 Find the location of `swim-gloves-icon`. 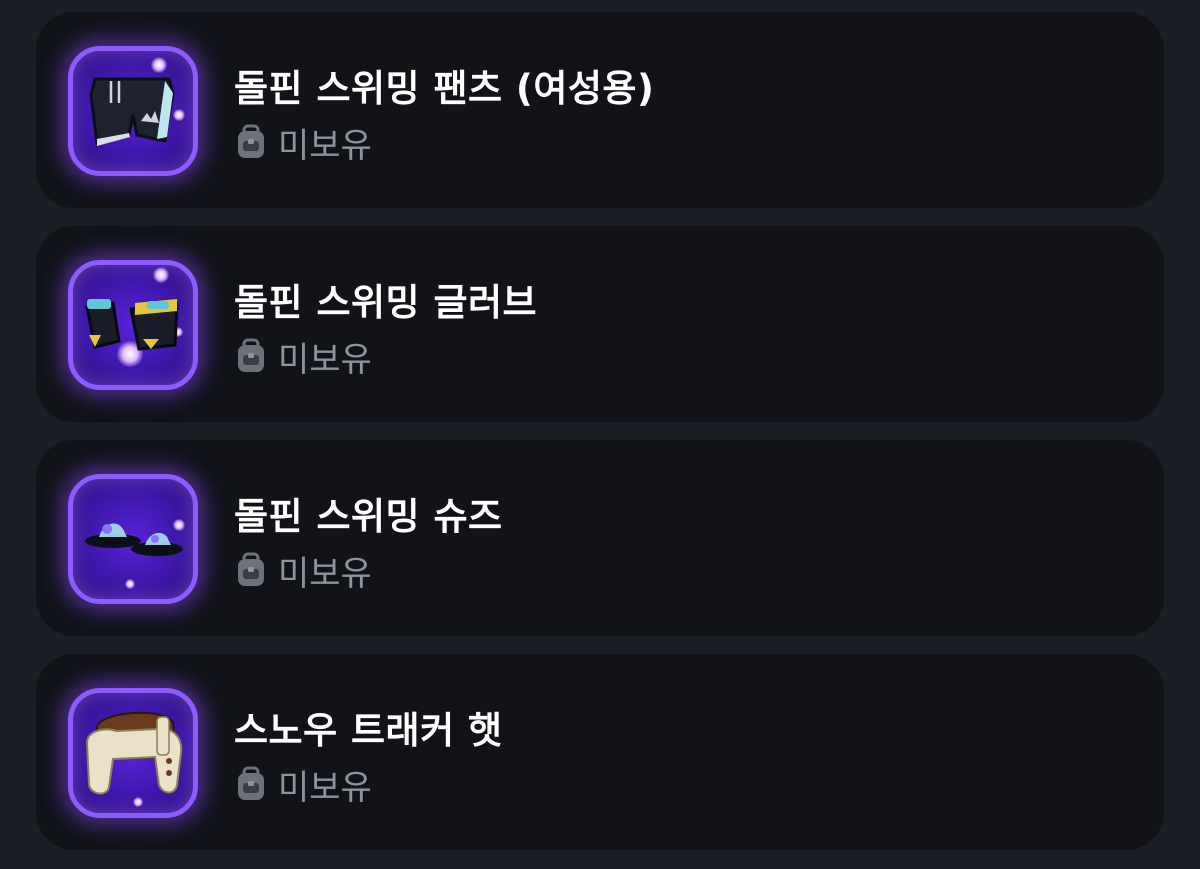

swim-gloves-icon is located at coordinates (132, 325).